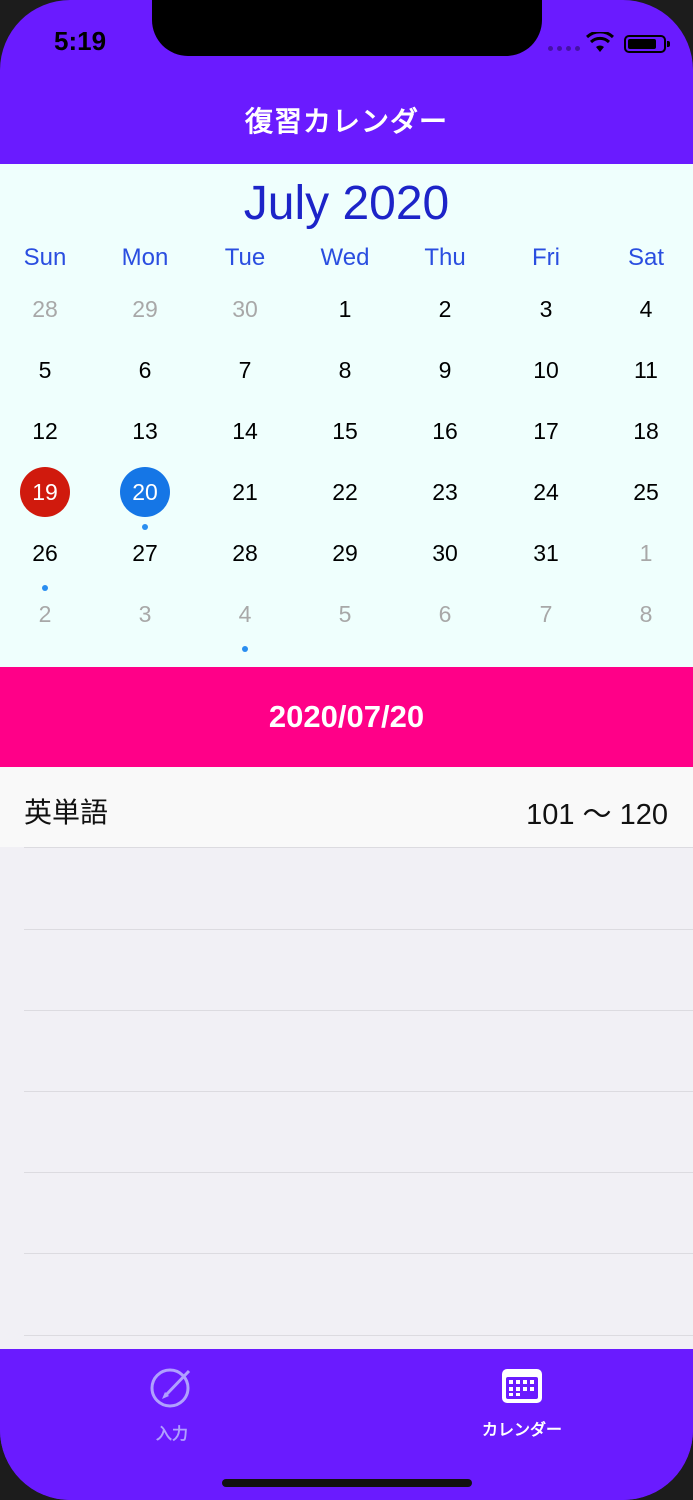 This screenshot has height=1500, width=693. Describe the element at coordinates (45, 431) in the screenshot. I see `calendar-day: 12` at that location.